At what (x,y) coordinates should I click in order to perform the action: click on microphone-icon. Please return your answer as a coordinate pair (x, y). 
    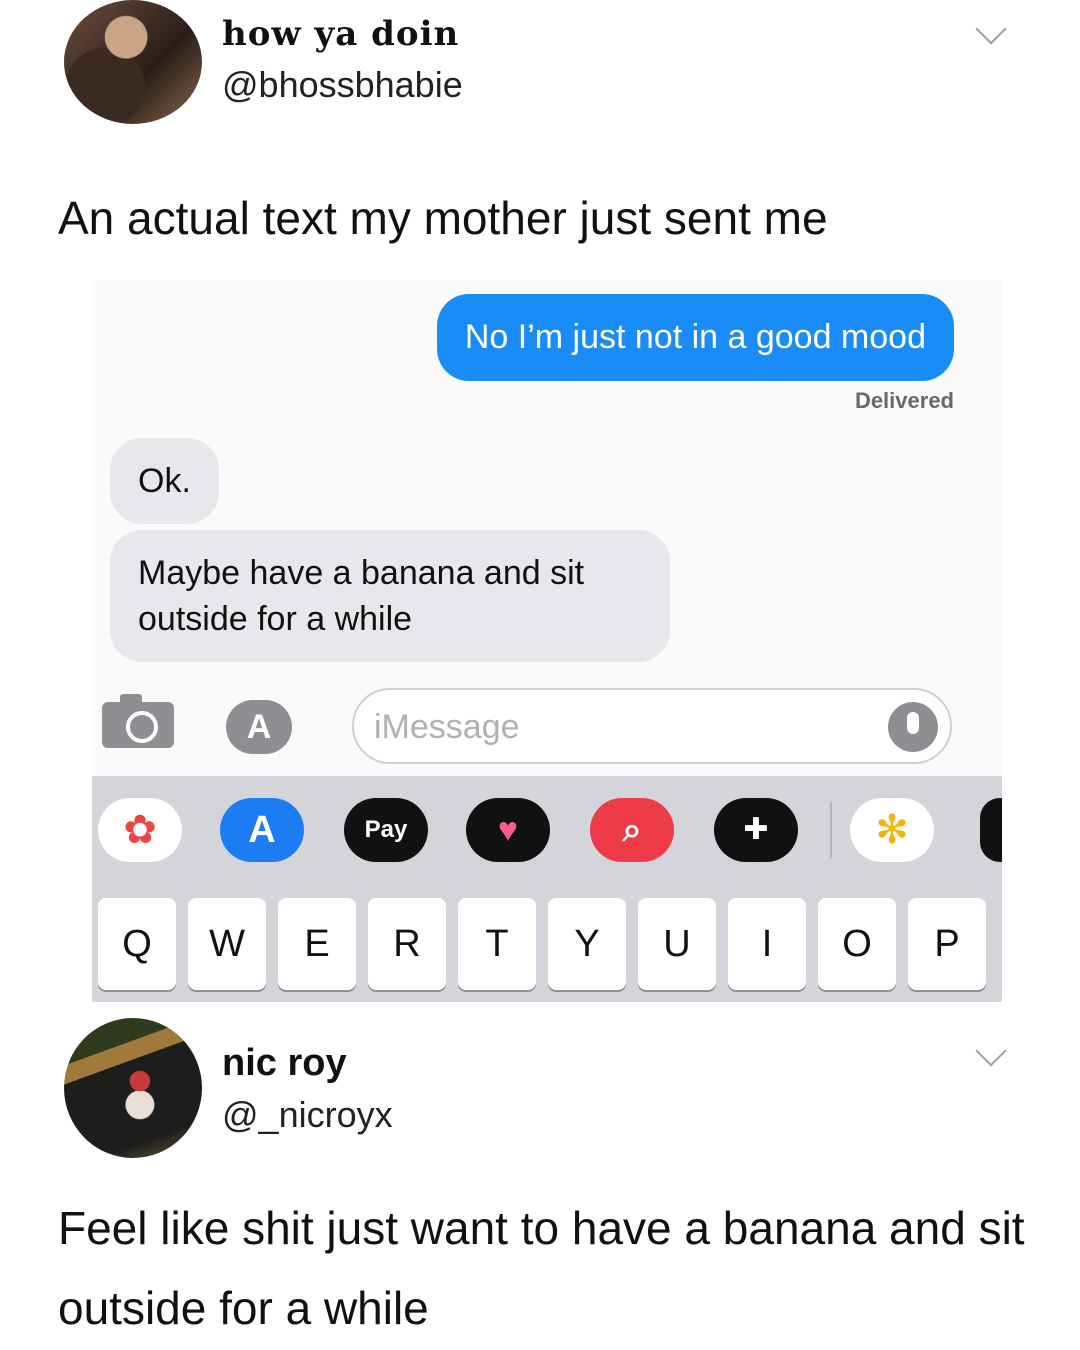
    Looking at the image, I should click on (913, 727).